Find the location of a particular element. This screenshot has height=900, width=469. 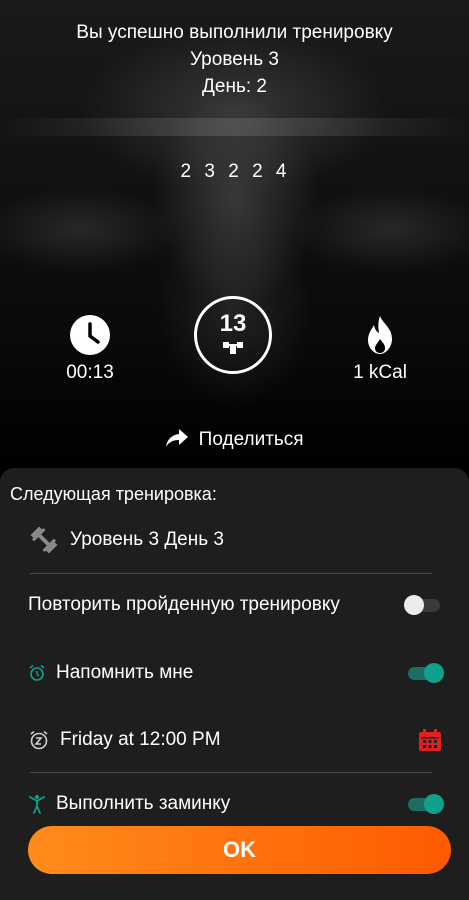

stretch-person-icon is located at coordinates (37, 804).